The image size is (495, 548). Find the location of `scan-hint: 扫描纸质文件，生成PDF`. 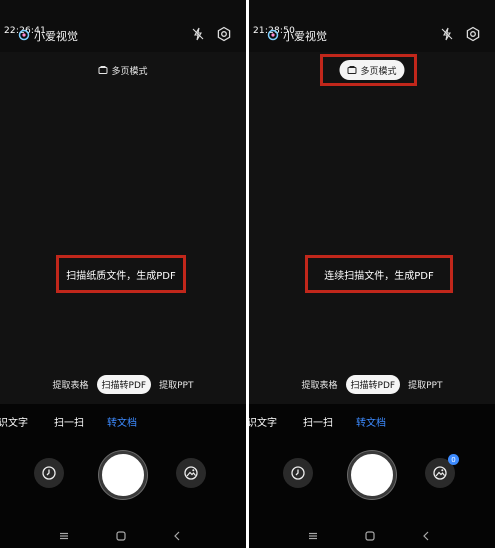

scan-hint: 扫描纸质文件，生成PDF is located at coordinates (121, 274).